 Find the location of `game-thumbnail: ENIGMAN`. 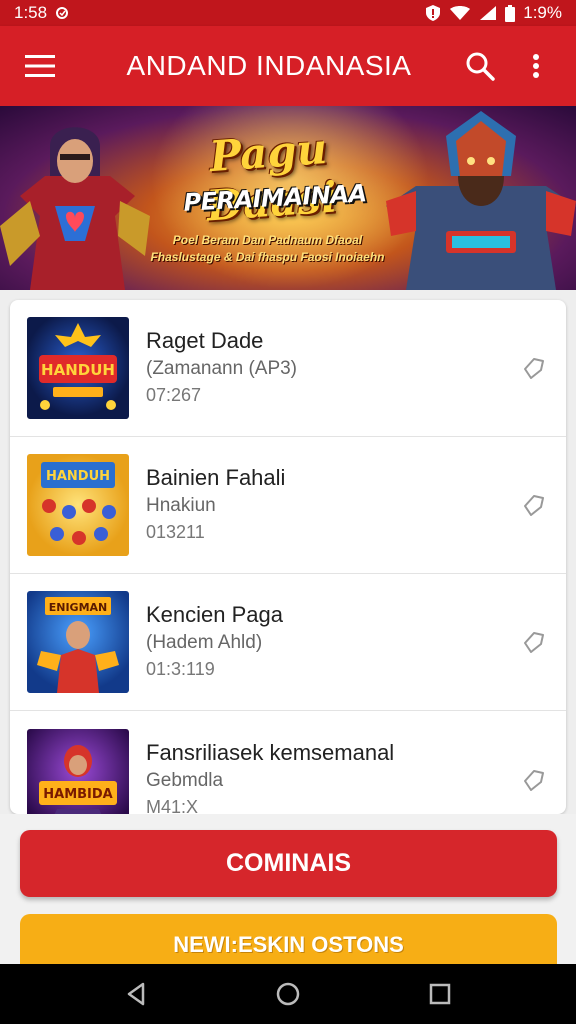

game-thumbnail: ENIGMAN is located at coordinates (78, 642).